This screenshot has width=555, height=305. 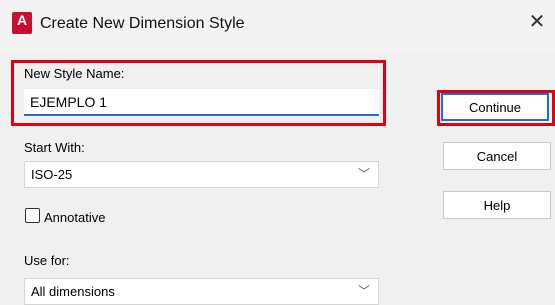 What do you see at coordinates (74, 73) in the screenshot?
I see `new-style-name-label: New Style Name:` at bounding box center [74, 73].